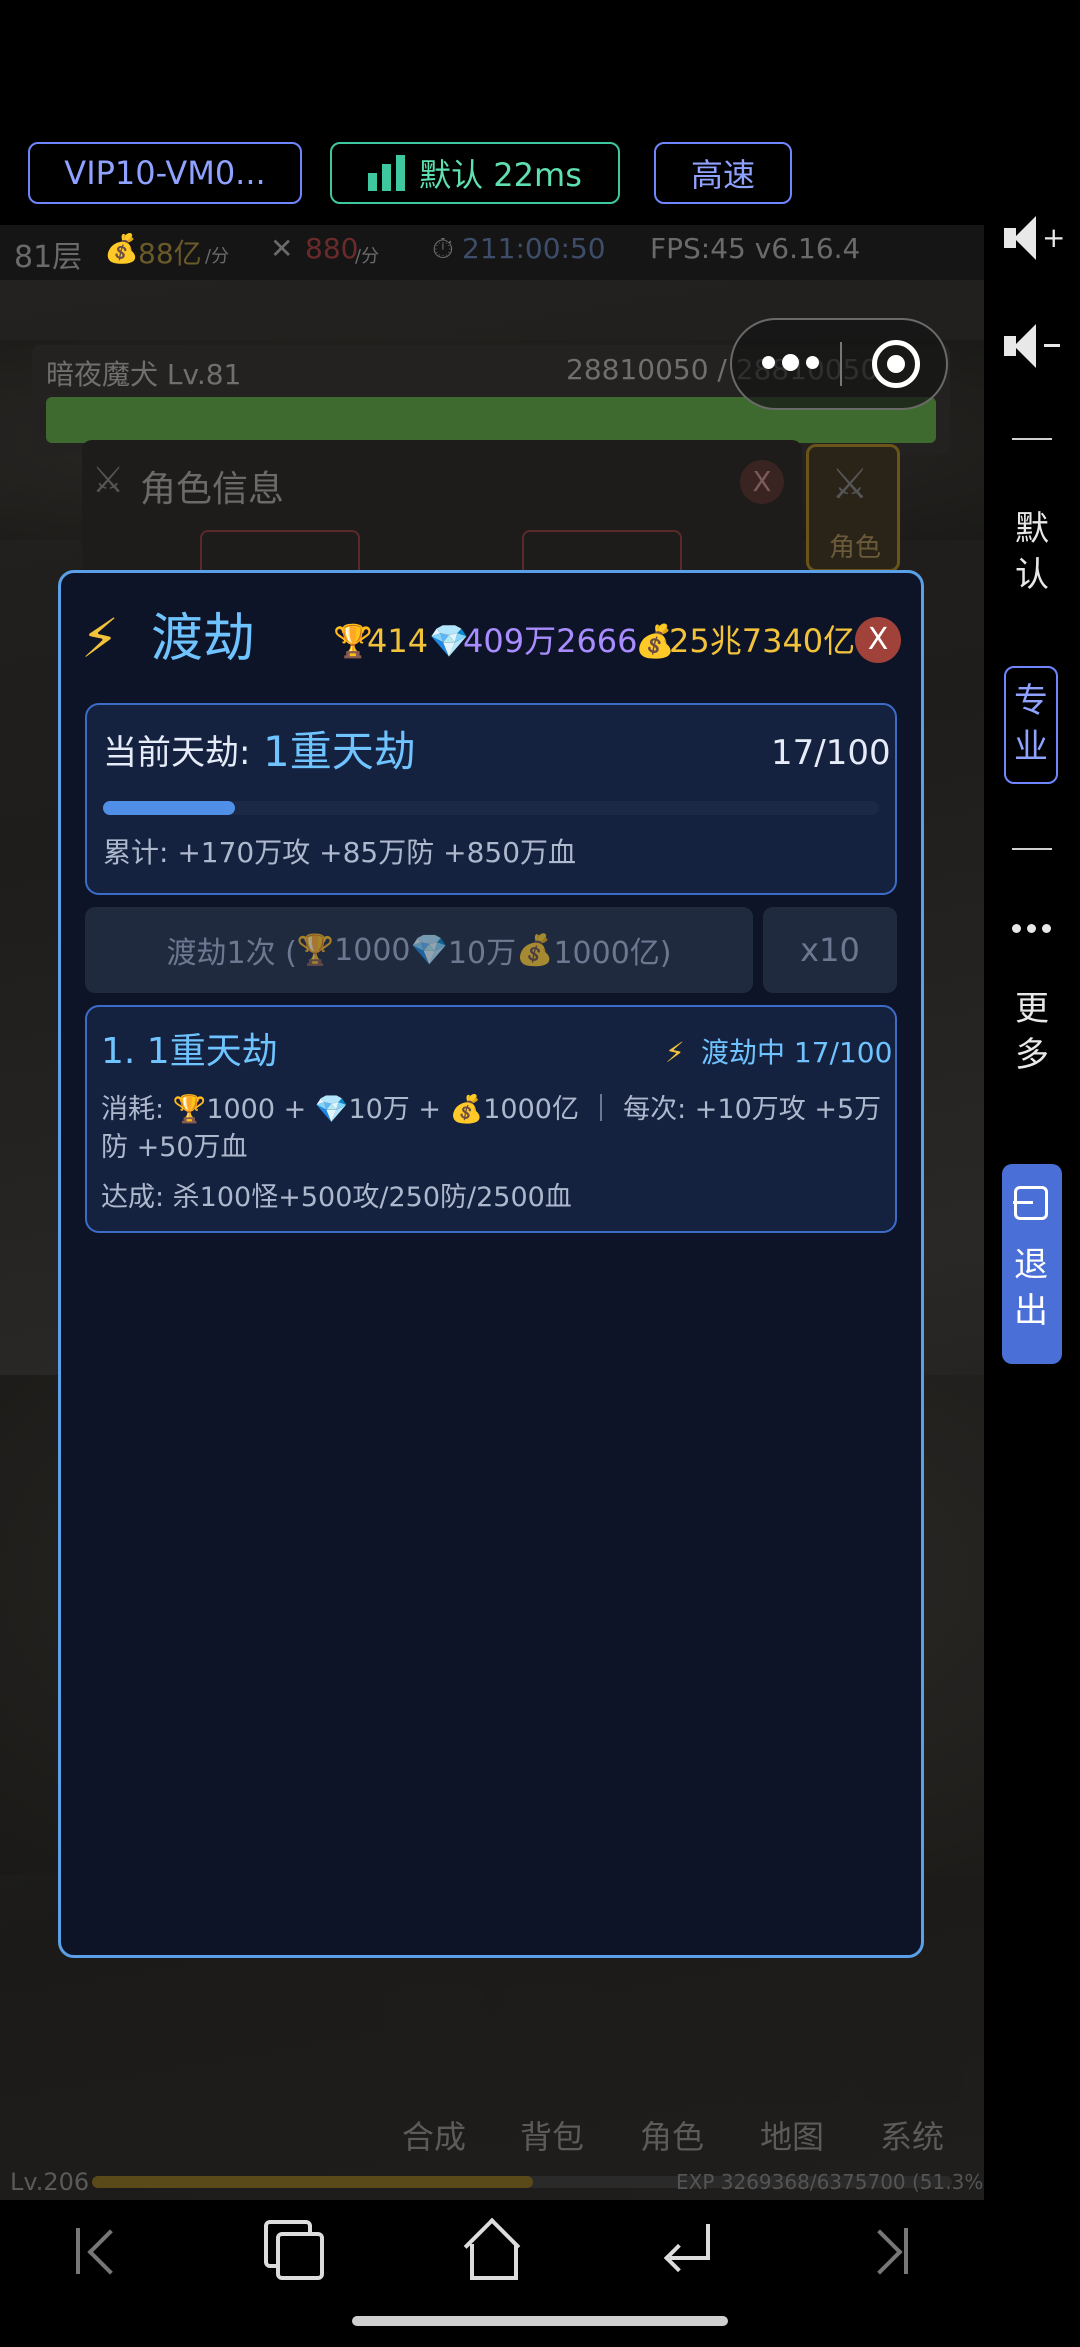 Image resolution: width=1080 pixels, height=2347 pixels. I want to click on exp-fill, so click(313, 2182).